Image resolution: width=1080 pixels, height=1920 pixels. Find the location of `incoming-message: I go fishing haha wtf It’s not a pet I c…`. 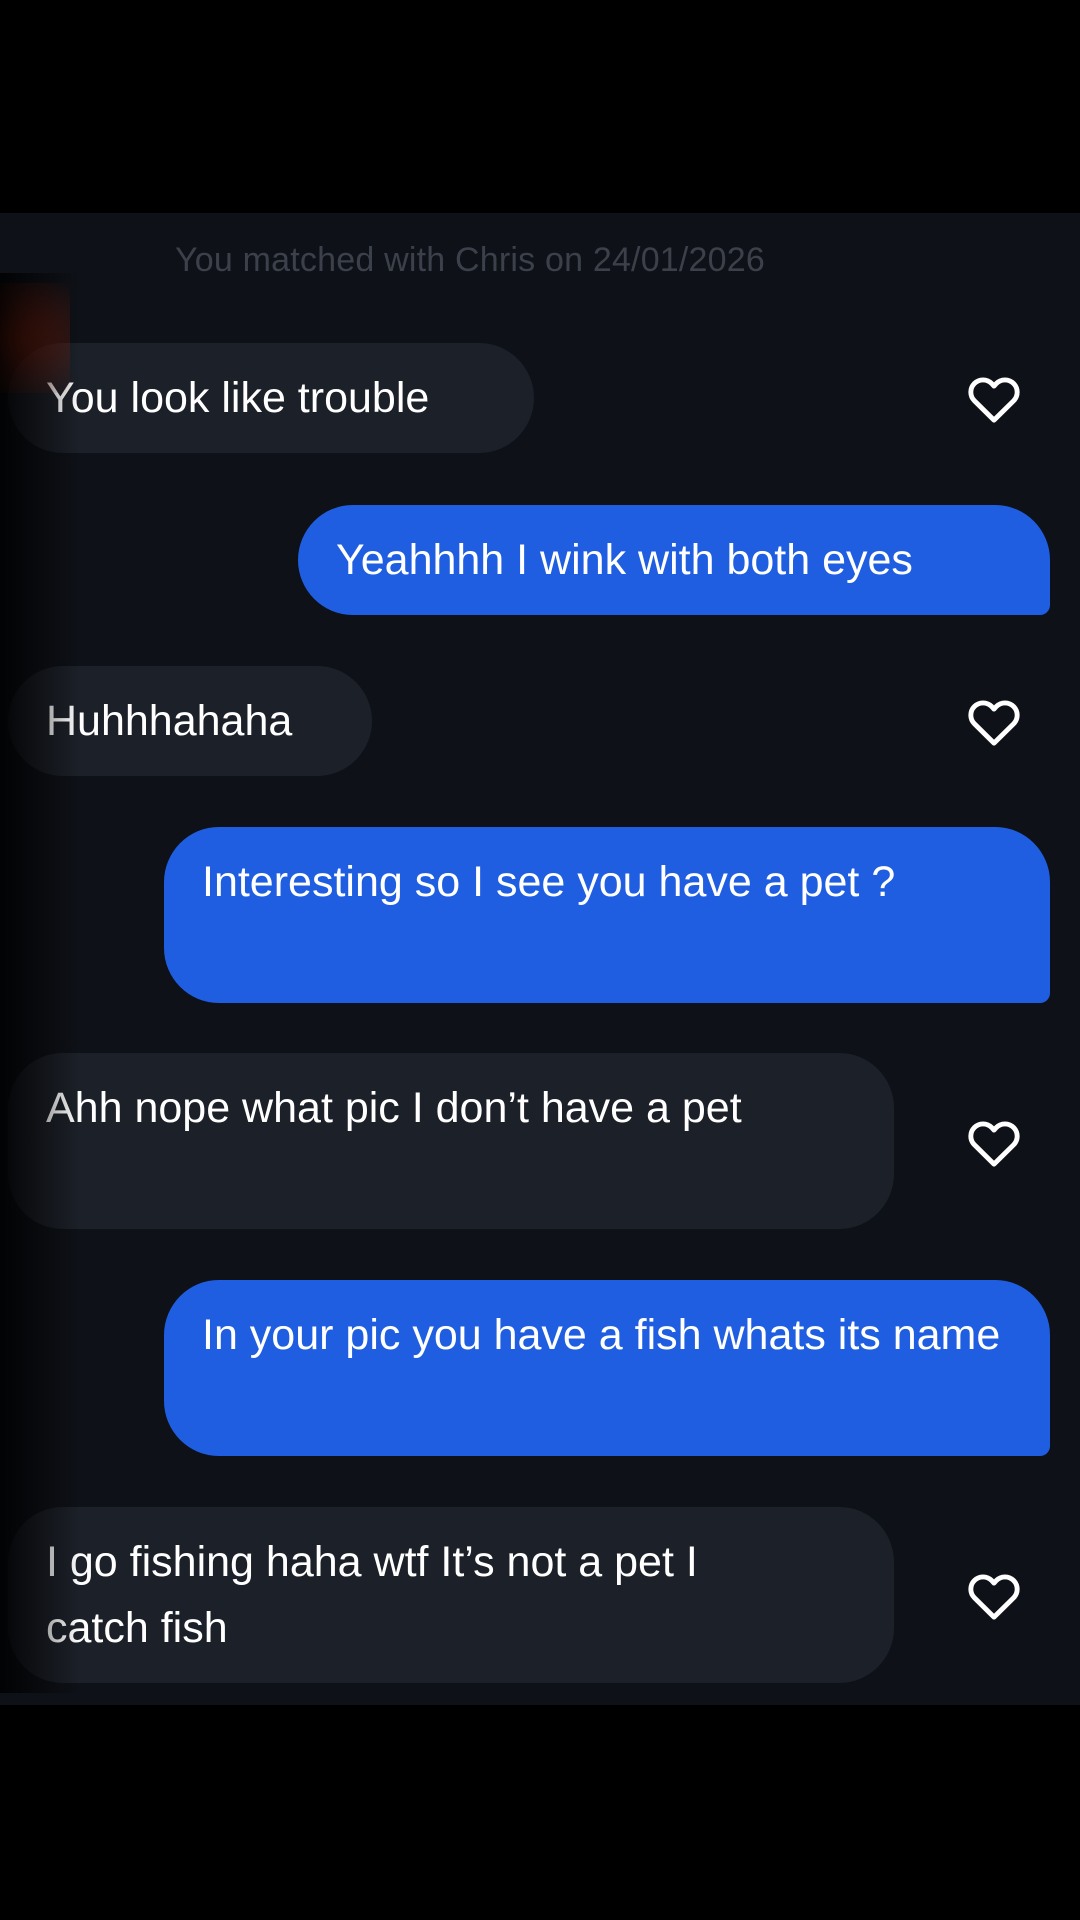

incoming-message: I go fishing haha wtf It’s not a pet I c… is located at coordinates (451, 1595).